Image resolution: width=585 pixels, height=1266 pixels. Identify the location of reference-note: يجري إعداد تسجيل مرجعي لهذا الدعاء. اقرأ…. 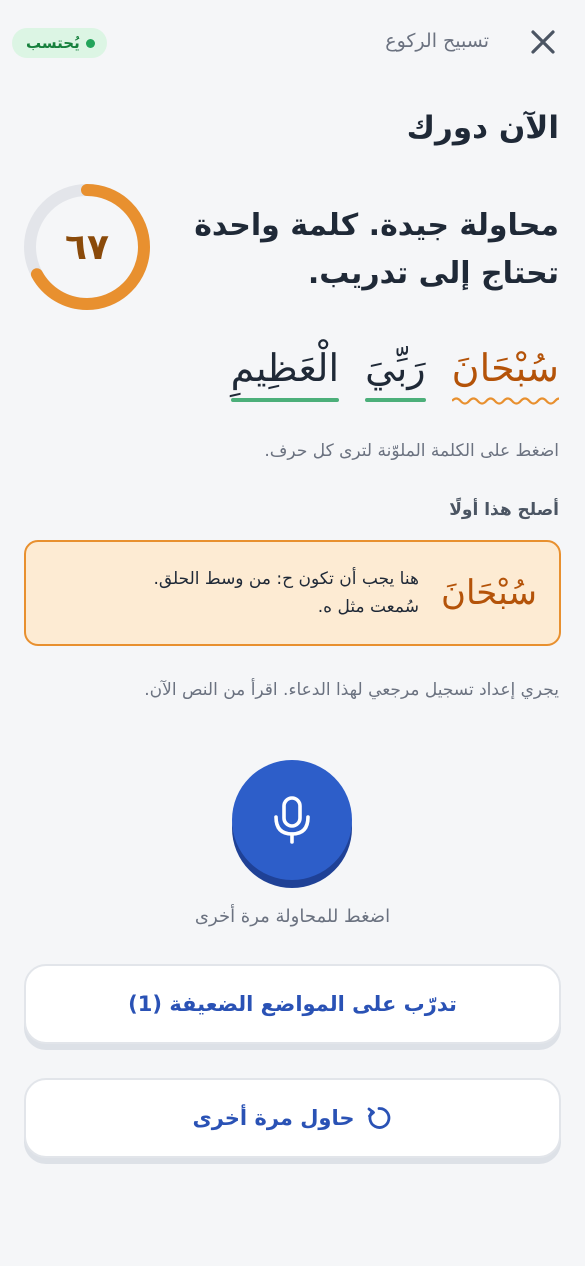
(351, 690).